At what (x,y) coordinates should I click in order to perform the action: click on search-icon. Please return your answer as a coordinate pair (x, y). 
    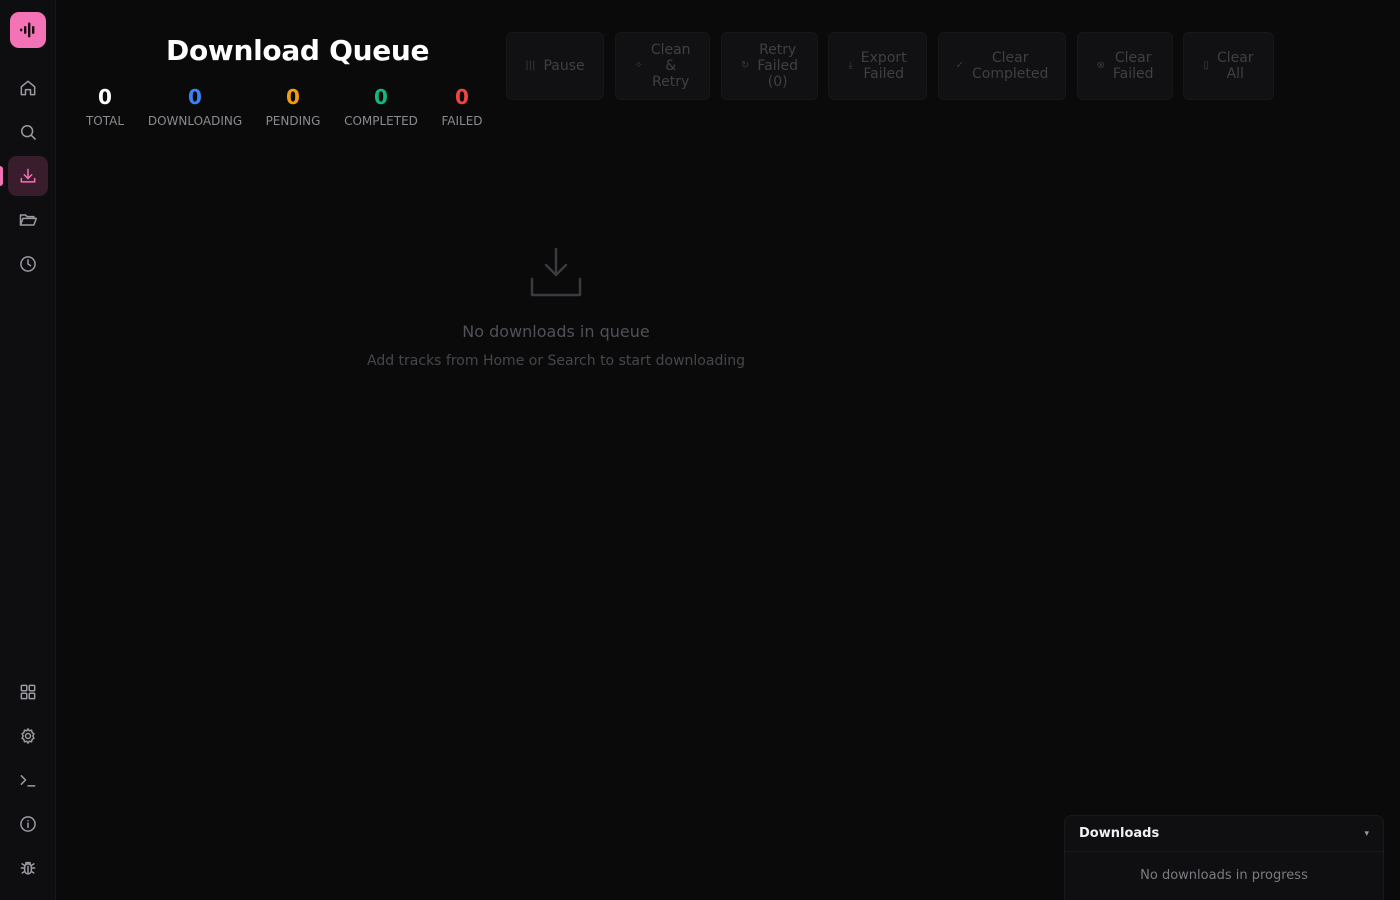
    Looking at the image, I should click on (28, 132).